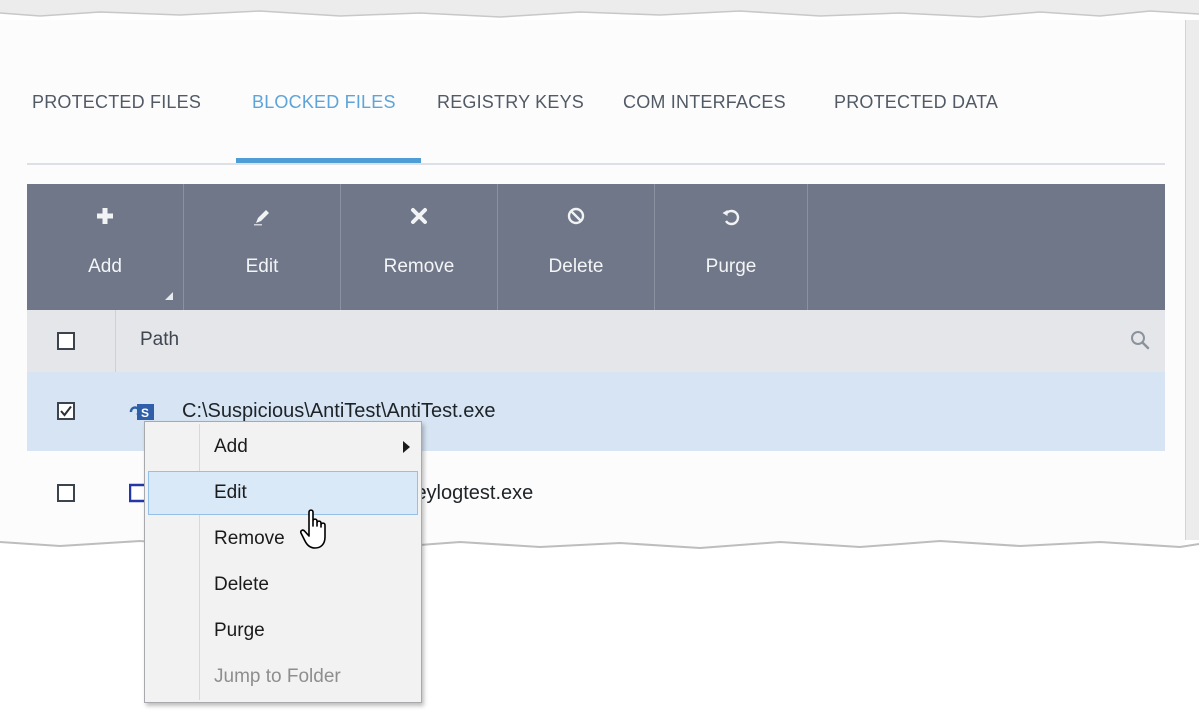 The width and height of the screenshot is (1199, 710). Describe the element at coordinates (576, 247) in the screenshot. I see `delete-button: Delete` at that location.